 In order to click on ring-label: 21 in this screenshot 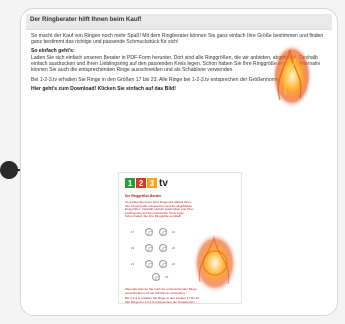, I will do `click(132, 264)`.